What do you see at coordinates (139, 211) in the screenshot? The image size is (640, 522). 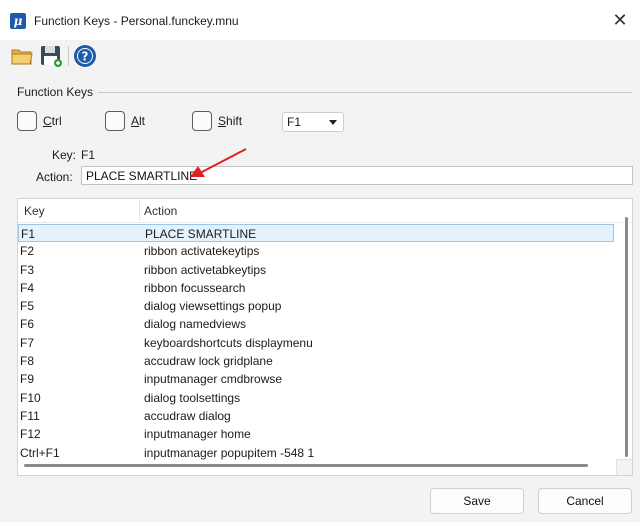 I see `column-separator` at bounding box center [139, 211].